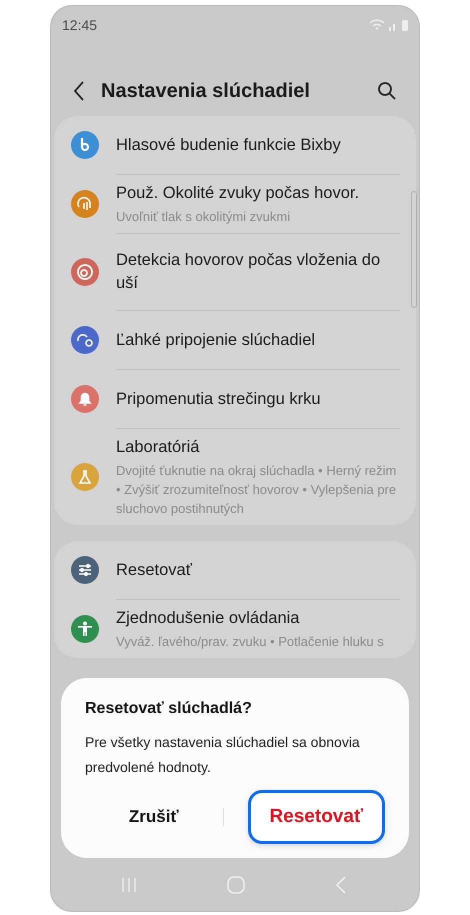 The width and height of the screenshot is (470, 915). What do you see at coordinates (169, 709) in the screenshot?
I see `dialog-title: Resetovať slúchadlá?` at bounding box center [169, 709].